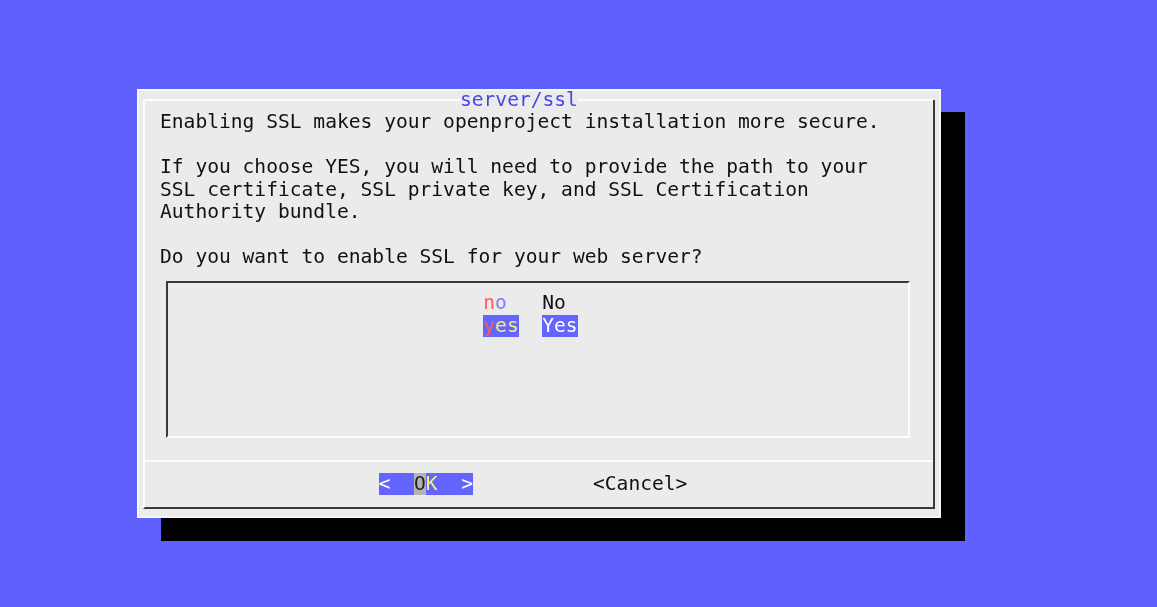  Describe the element at coordinates (514, 190) in the screenshot. I see `message-text: If you choose YES, you will need to provide the path to your SSL certificate, SSL private key, and SSL Certification Authority bundle.` at that location.